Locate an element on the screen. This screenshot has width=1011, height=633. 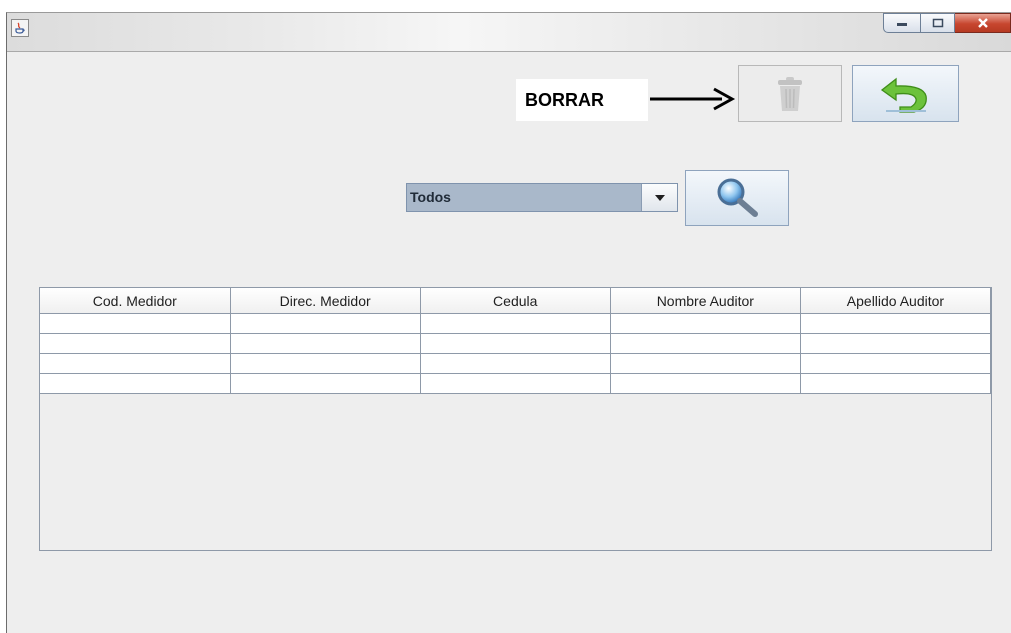
column-header-direc-medidor: Direc. Medidor is located at coordinates (325, 301).